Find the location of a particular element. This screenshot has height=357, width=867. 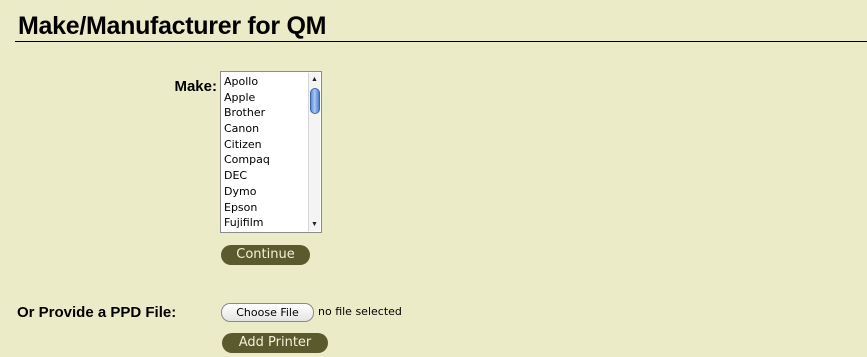

ppd-file-label: Or Provide a PPD File: is located at coordinates (97, 312).